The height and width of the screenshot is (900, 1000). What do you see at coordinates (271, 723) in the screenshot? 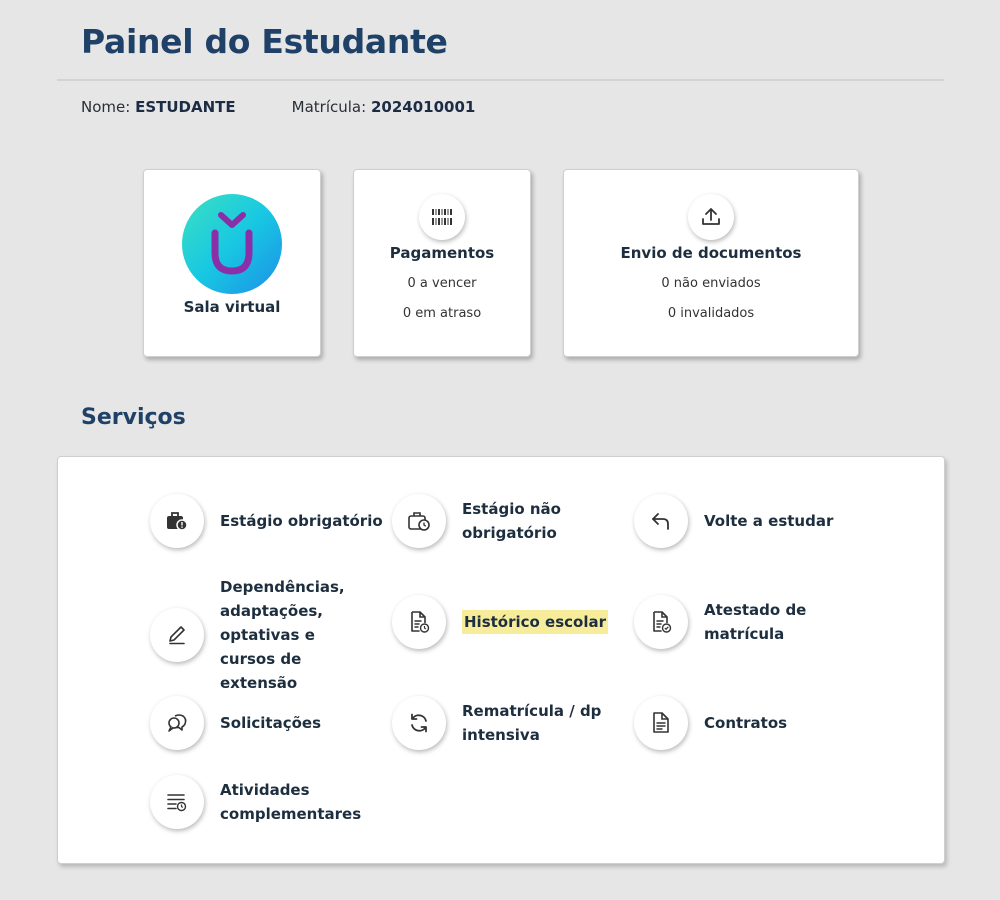
I see `service-label: Solicitações` at bounding box center [271, 723].